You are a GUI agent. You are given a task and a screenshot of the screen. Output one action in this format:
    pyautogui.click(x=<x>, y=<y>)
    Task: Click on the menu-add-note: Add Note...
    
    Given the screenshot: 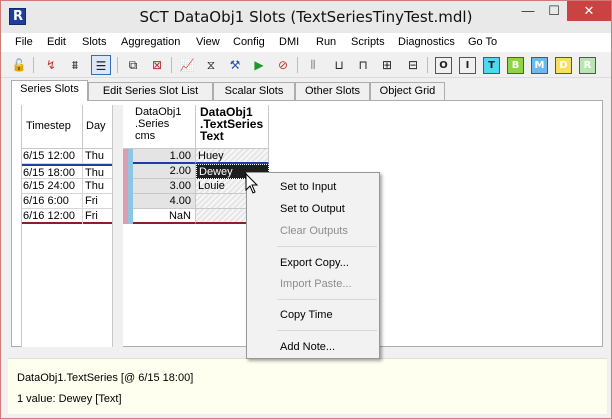 What is the action you would take?
    pyautogui.click(x=307, y=347)
    